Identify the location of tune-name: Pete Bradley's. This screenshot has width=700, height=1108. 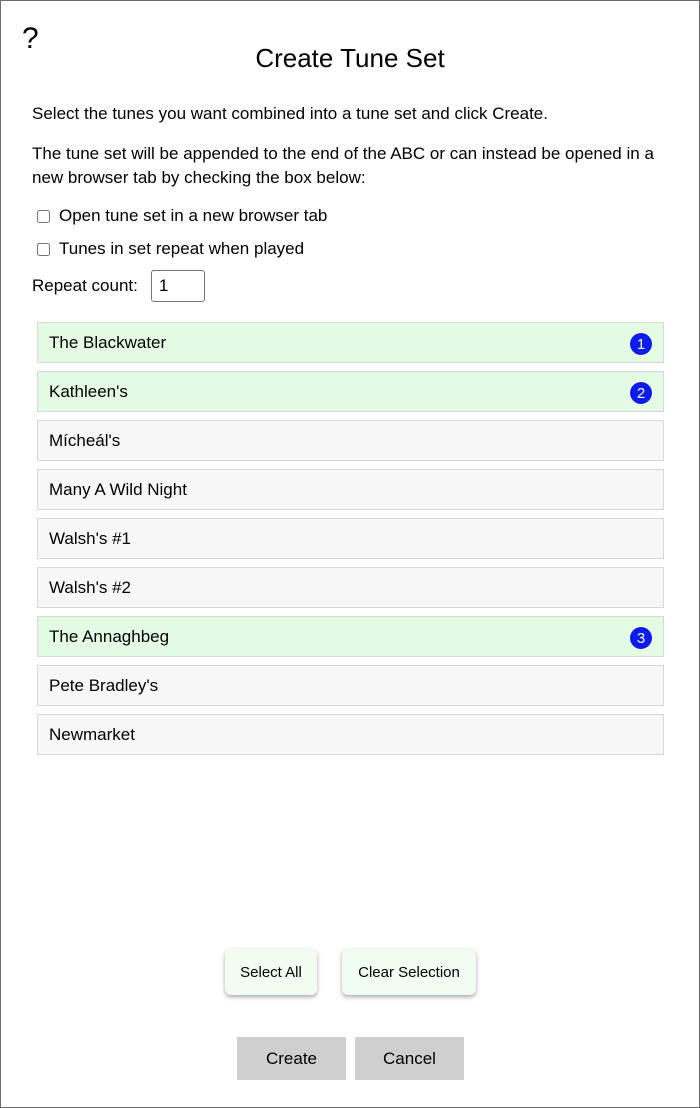
(104, 685).